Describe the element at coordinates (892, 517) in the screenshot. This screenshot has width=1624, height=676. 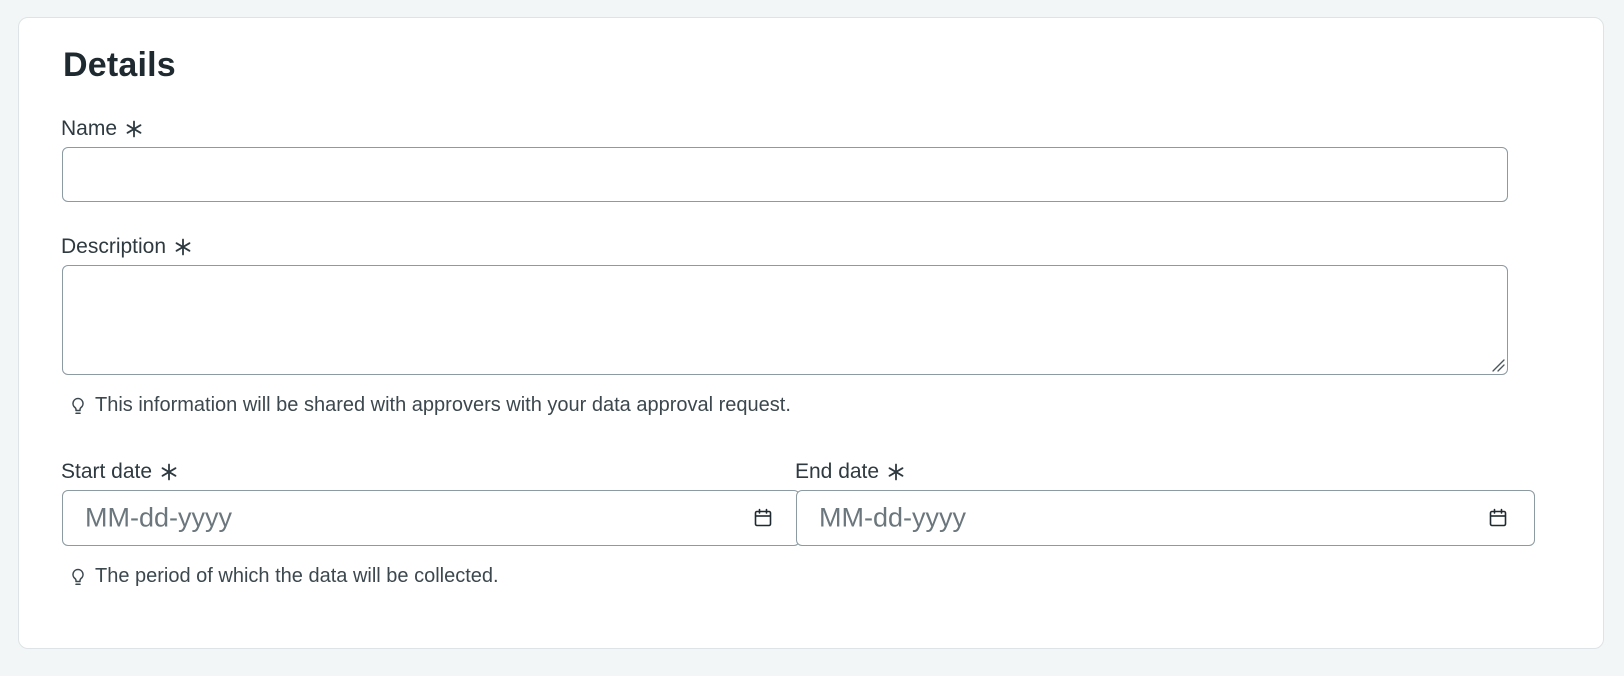
I see `end-date-placeholder: MM-dd-yyyy` at that location.